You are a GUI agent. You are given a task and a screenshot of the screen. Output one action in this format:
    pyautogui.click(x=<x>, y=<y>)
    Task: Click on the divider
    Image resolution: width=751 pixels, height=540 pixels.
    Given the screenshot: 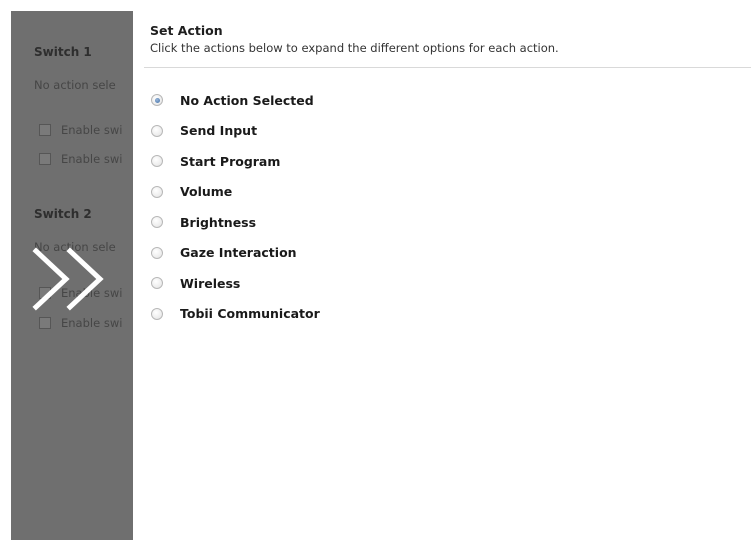 What is the action you would take?
    pyautogui.click(x=447, y=67)
    